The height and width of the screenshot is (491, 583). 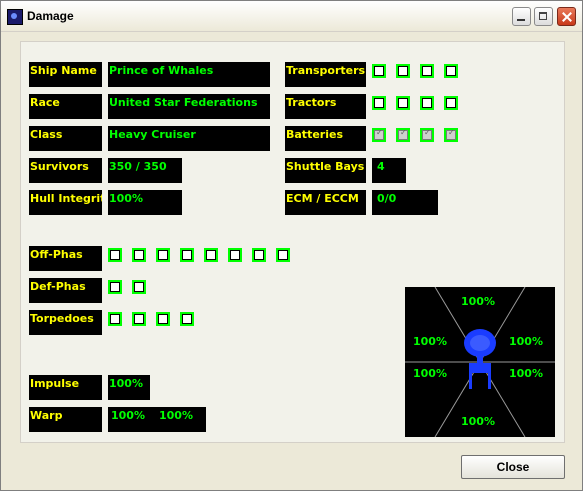 What do you see at coordinates (145, 202) in the screenshot?
I see `hull-integrity-value: 100%` at bounding box center [145, 202].